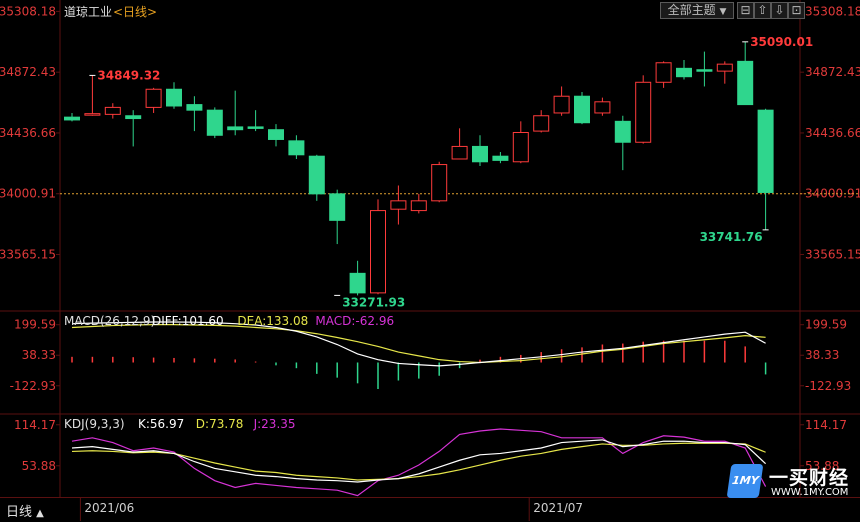 This screenshot has height=522, width=860. I want to click on period-switch-label: 日线, so click(19, 512).